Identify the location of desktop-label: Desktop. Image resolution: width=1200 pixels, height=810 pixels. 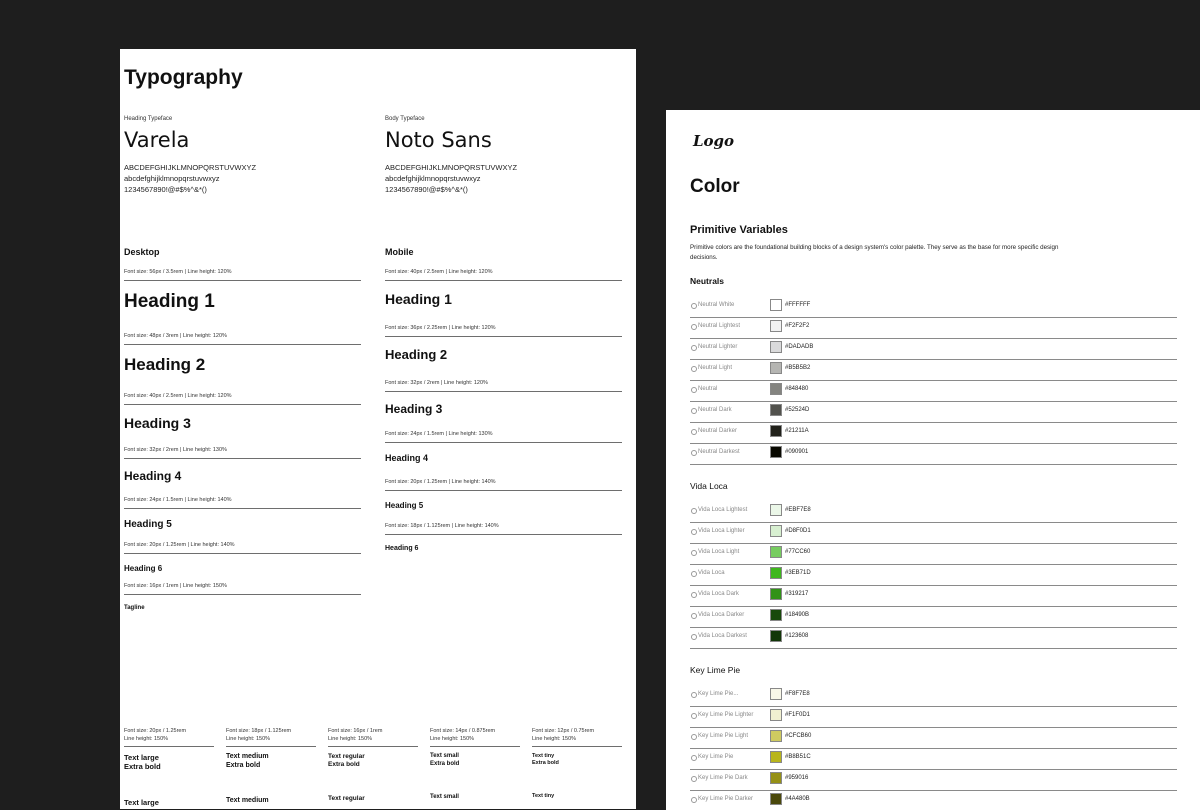
(142, 252).